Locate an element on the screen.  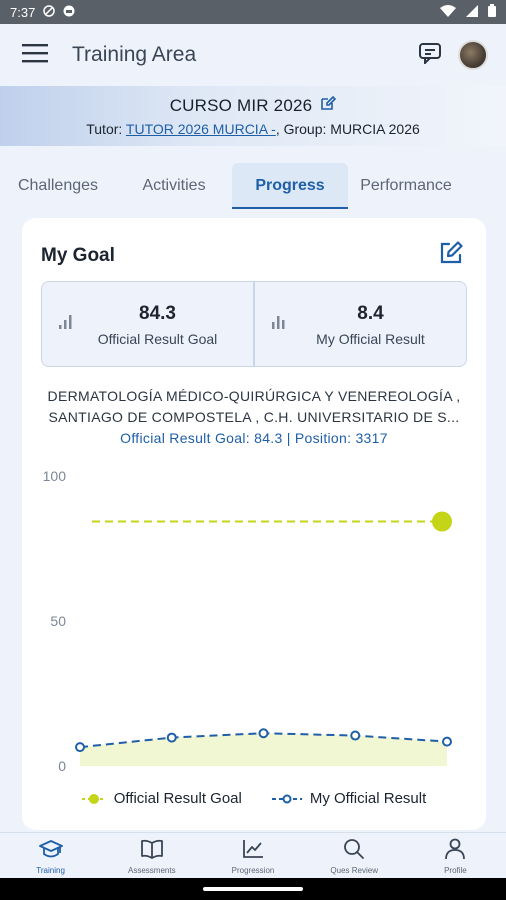
legend-item-my-result: My Official Result is located at coordinates (349, 798).